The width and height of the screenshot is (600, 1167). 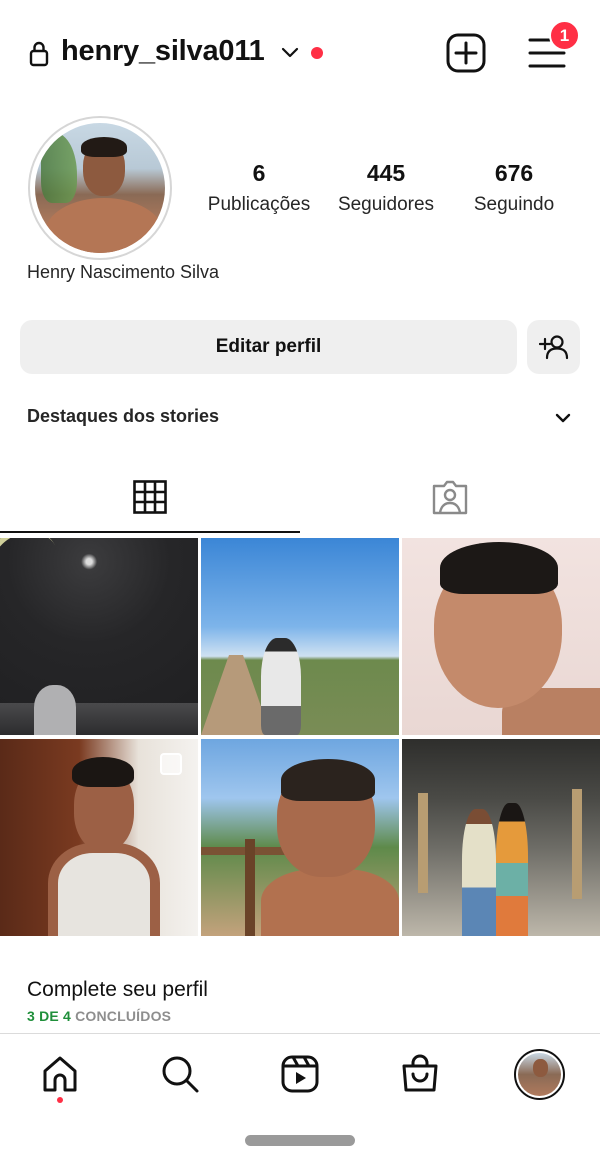 I want to click on tagged-person-icon, so click(x=450, y=497).